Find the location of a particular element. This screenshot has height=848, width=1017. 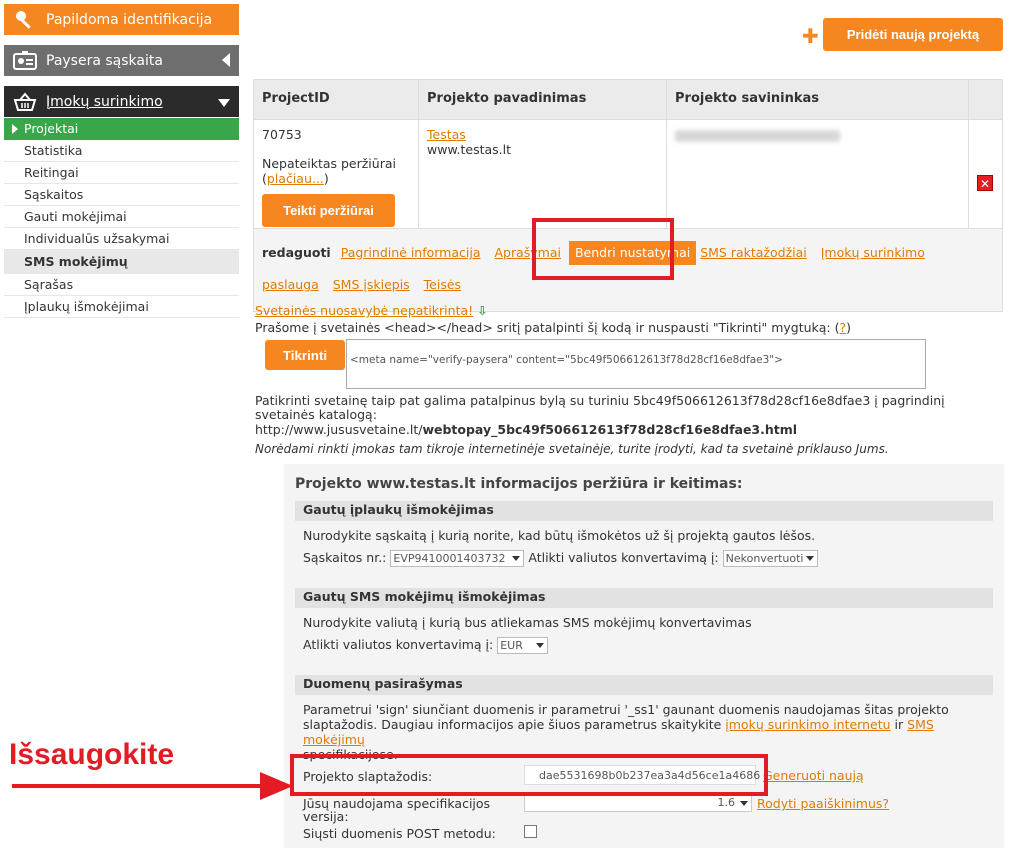

signing-and: ir is located at coordinates (899, 724).